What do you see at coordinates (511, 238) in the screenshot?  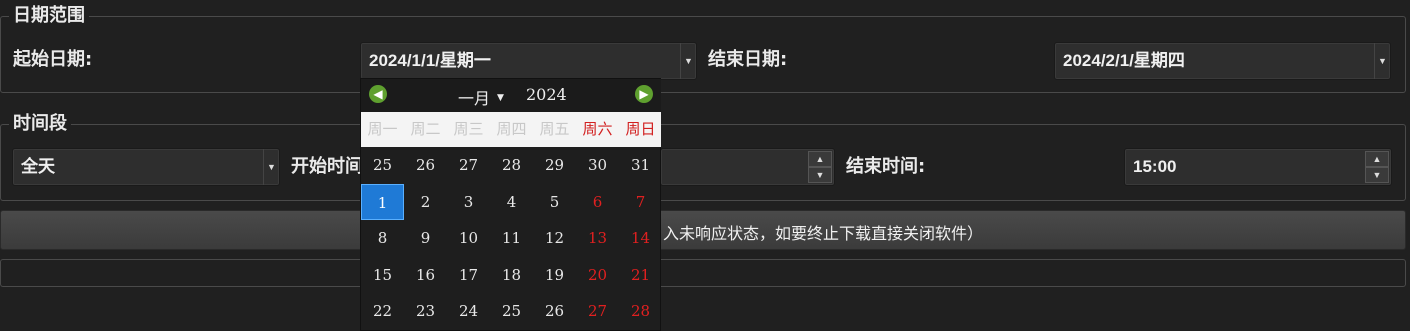 I see `calendar-day: 11` at bounding box center [511, 238].